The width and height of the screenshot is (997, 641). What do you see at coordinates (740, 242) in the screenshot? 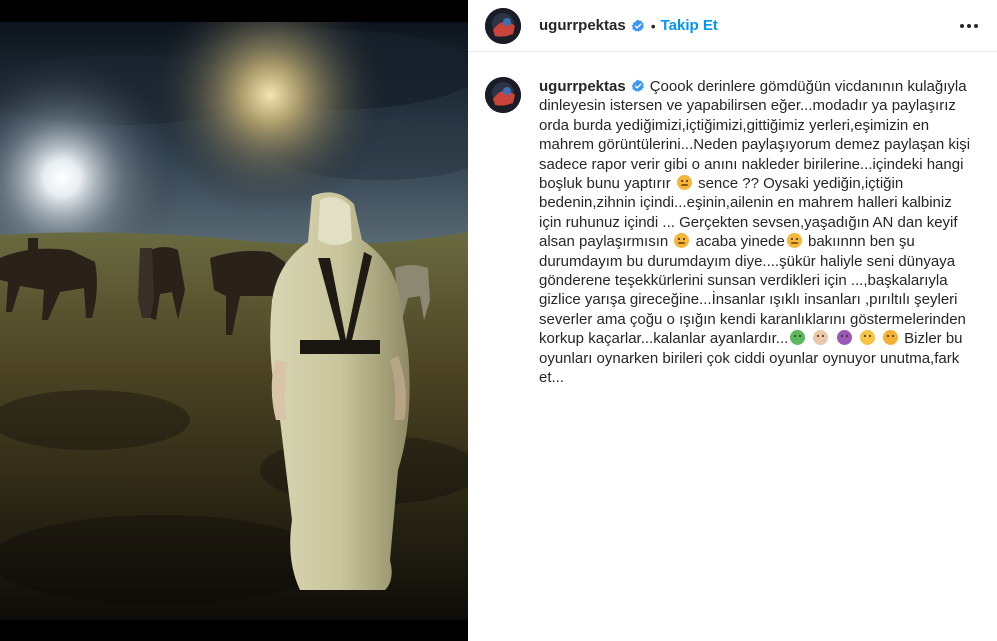
I see `caption-part-3: acaba yinede` at bounding box center [740, 242].